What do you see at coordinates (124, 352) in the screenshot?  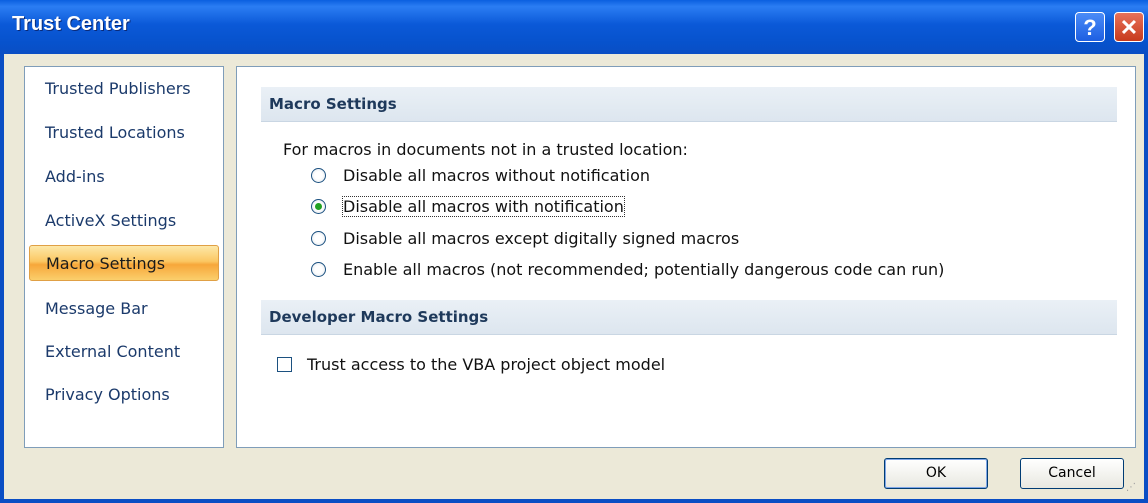 I see `sidebar-item-external-content: External Content` at bounding box center [124, 352].